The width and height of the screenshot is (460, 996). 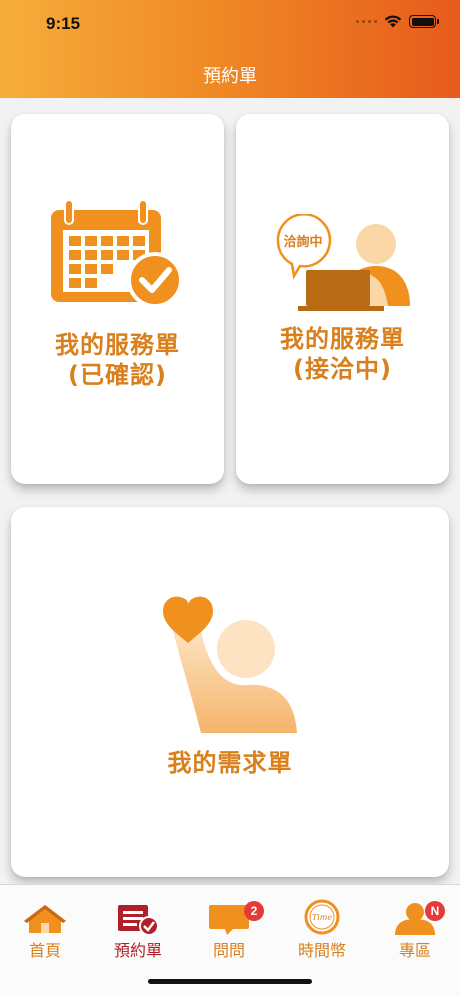 I want to click on status-icons, so click(x=397, y=21).